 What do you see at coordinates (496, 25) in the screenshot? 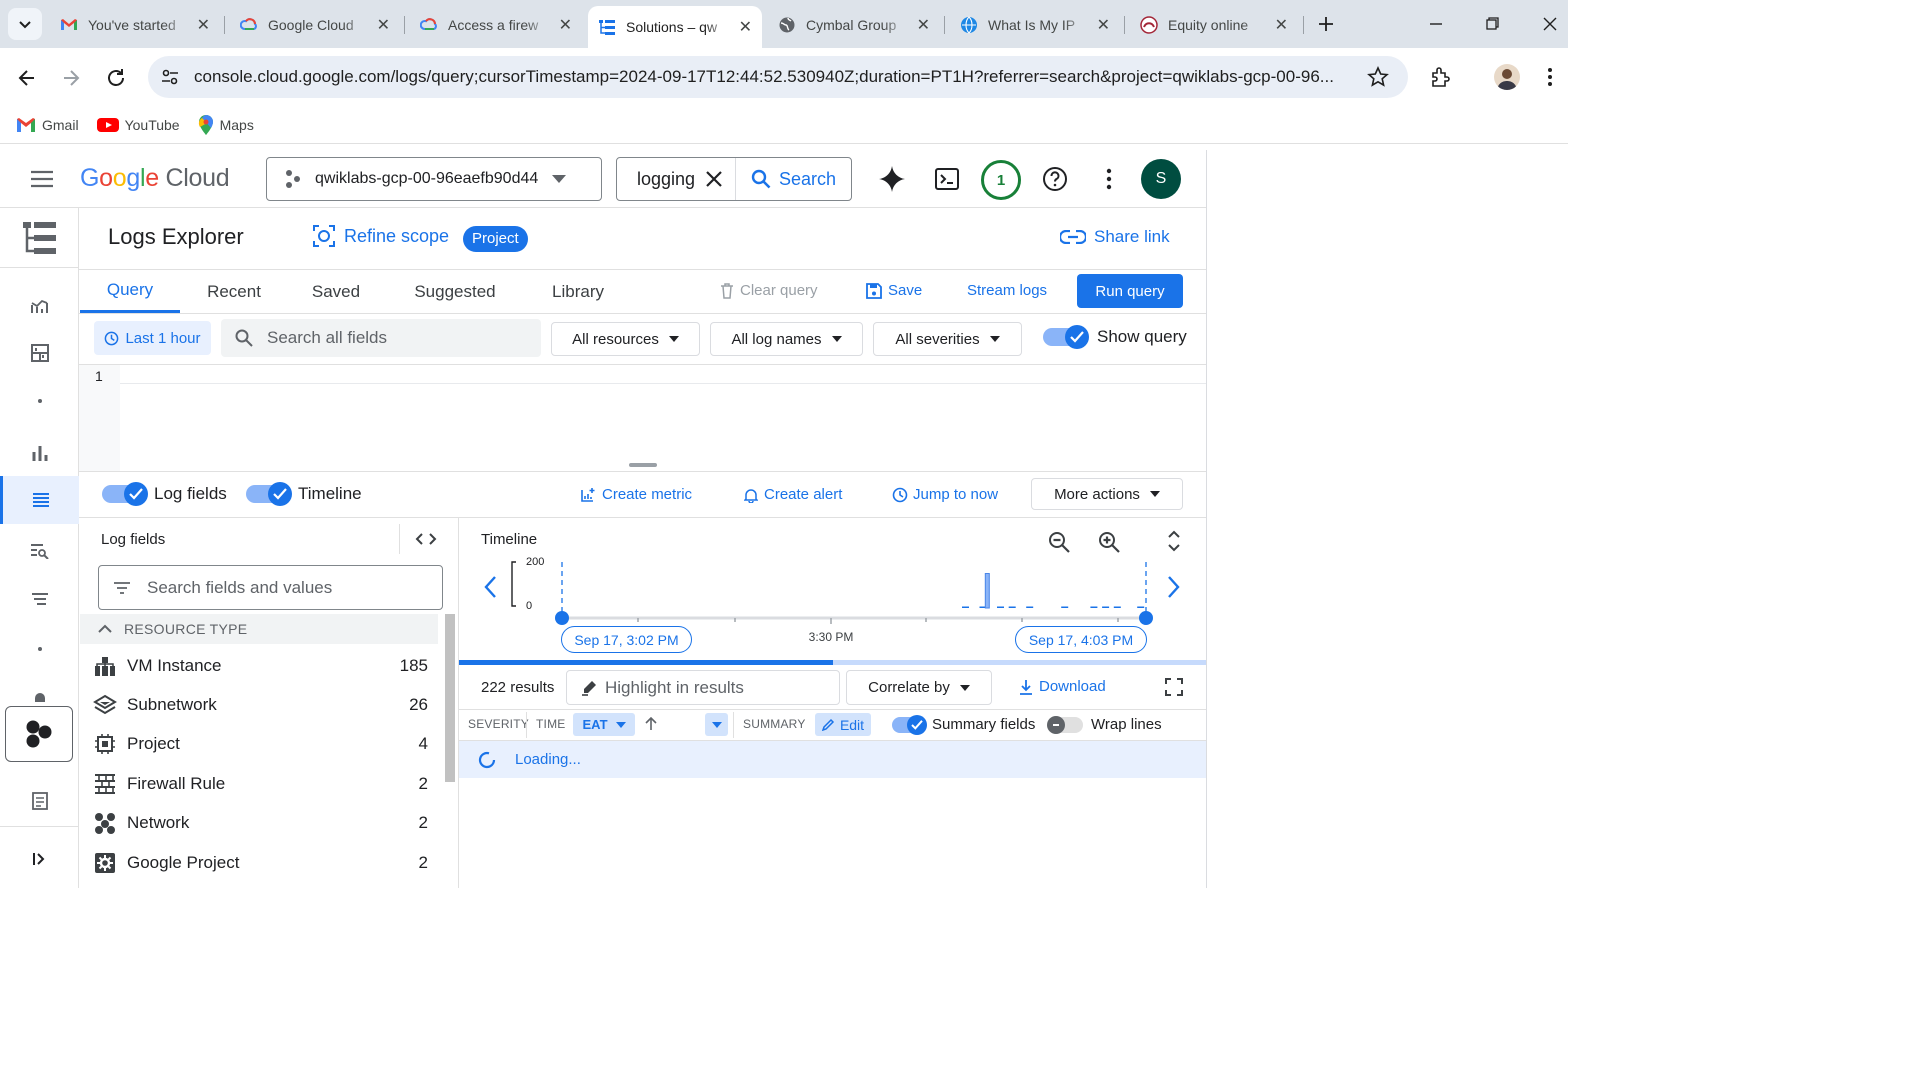
I see `browser-tab: Access a firew ✕` at bounding box center [496, 25].